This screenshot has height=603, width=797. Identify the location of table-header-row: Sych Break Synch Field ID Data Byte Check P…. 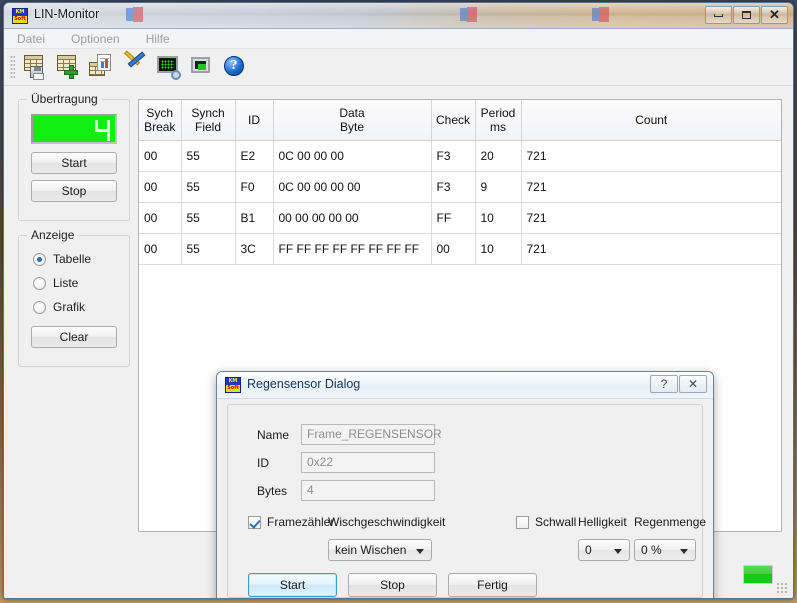
(460, 120).